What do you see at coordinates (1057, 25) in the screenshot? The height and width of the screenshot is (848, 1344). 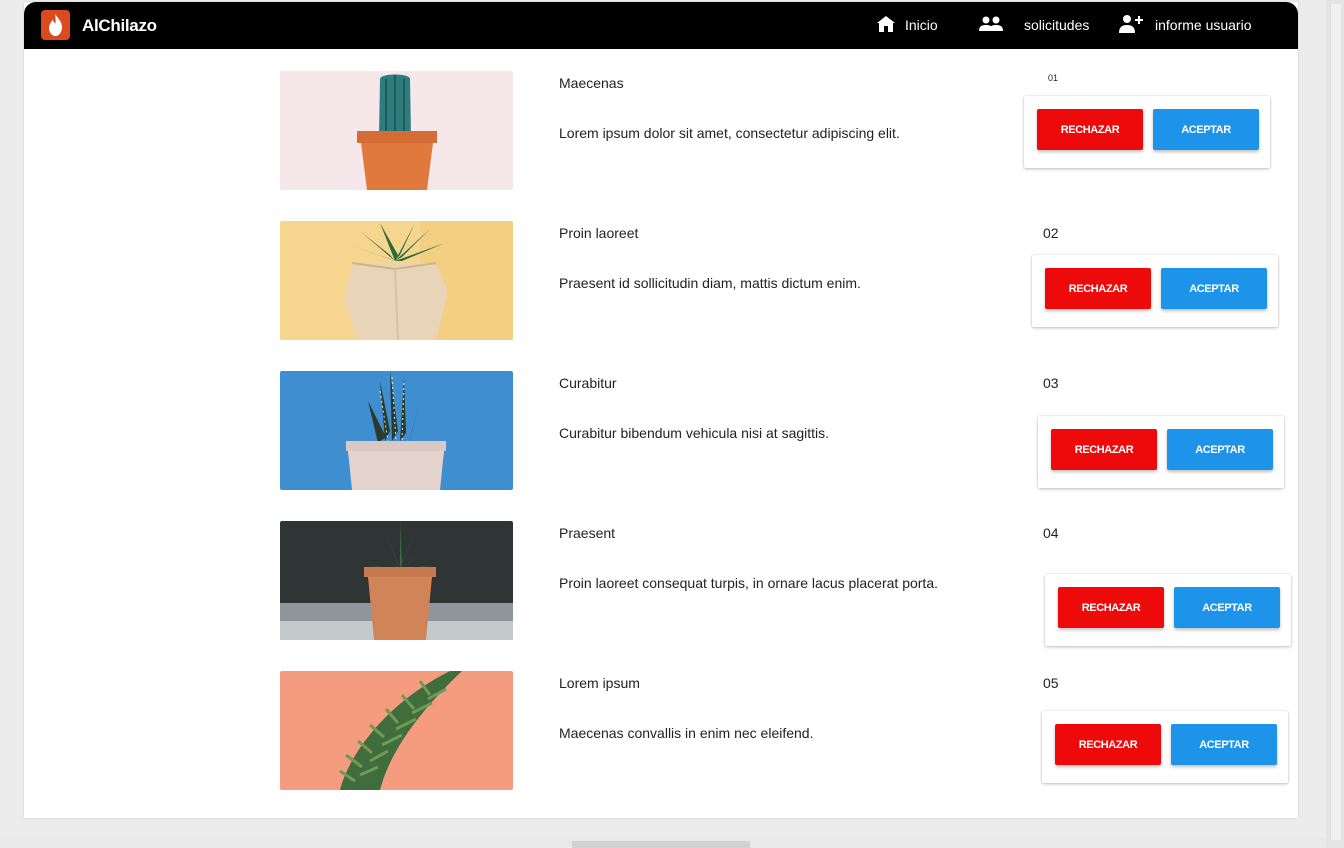 I see `nav-solicitudes-label: solicitudes` at bounding box center [1057, 25].